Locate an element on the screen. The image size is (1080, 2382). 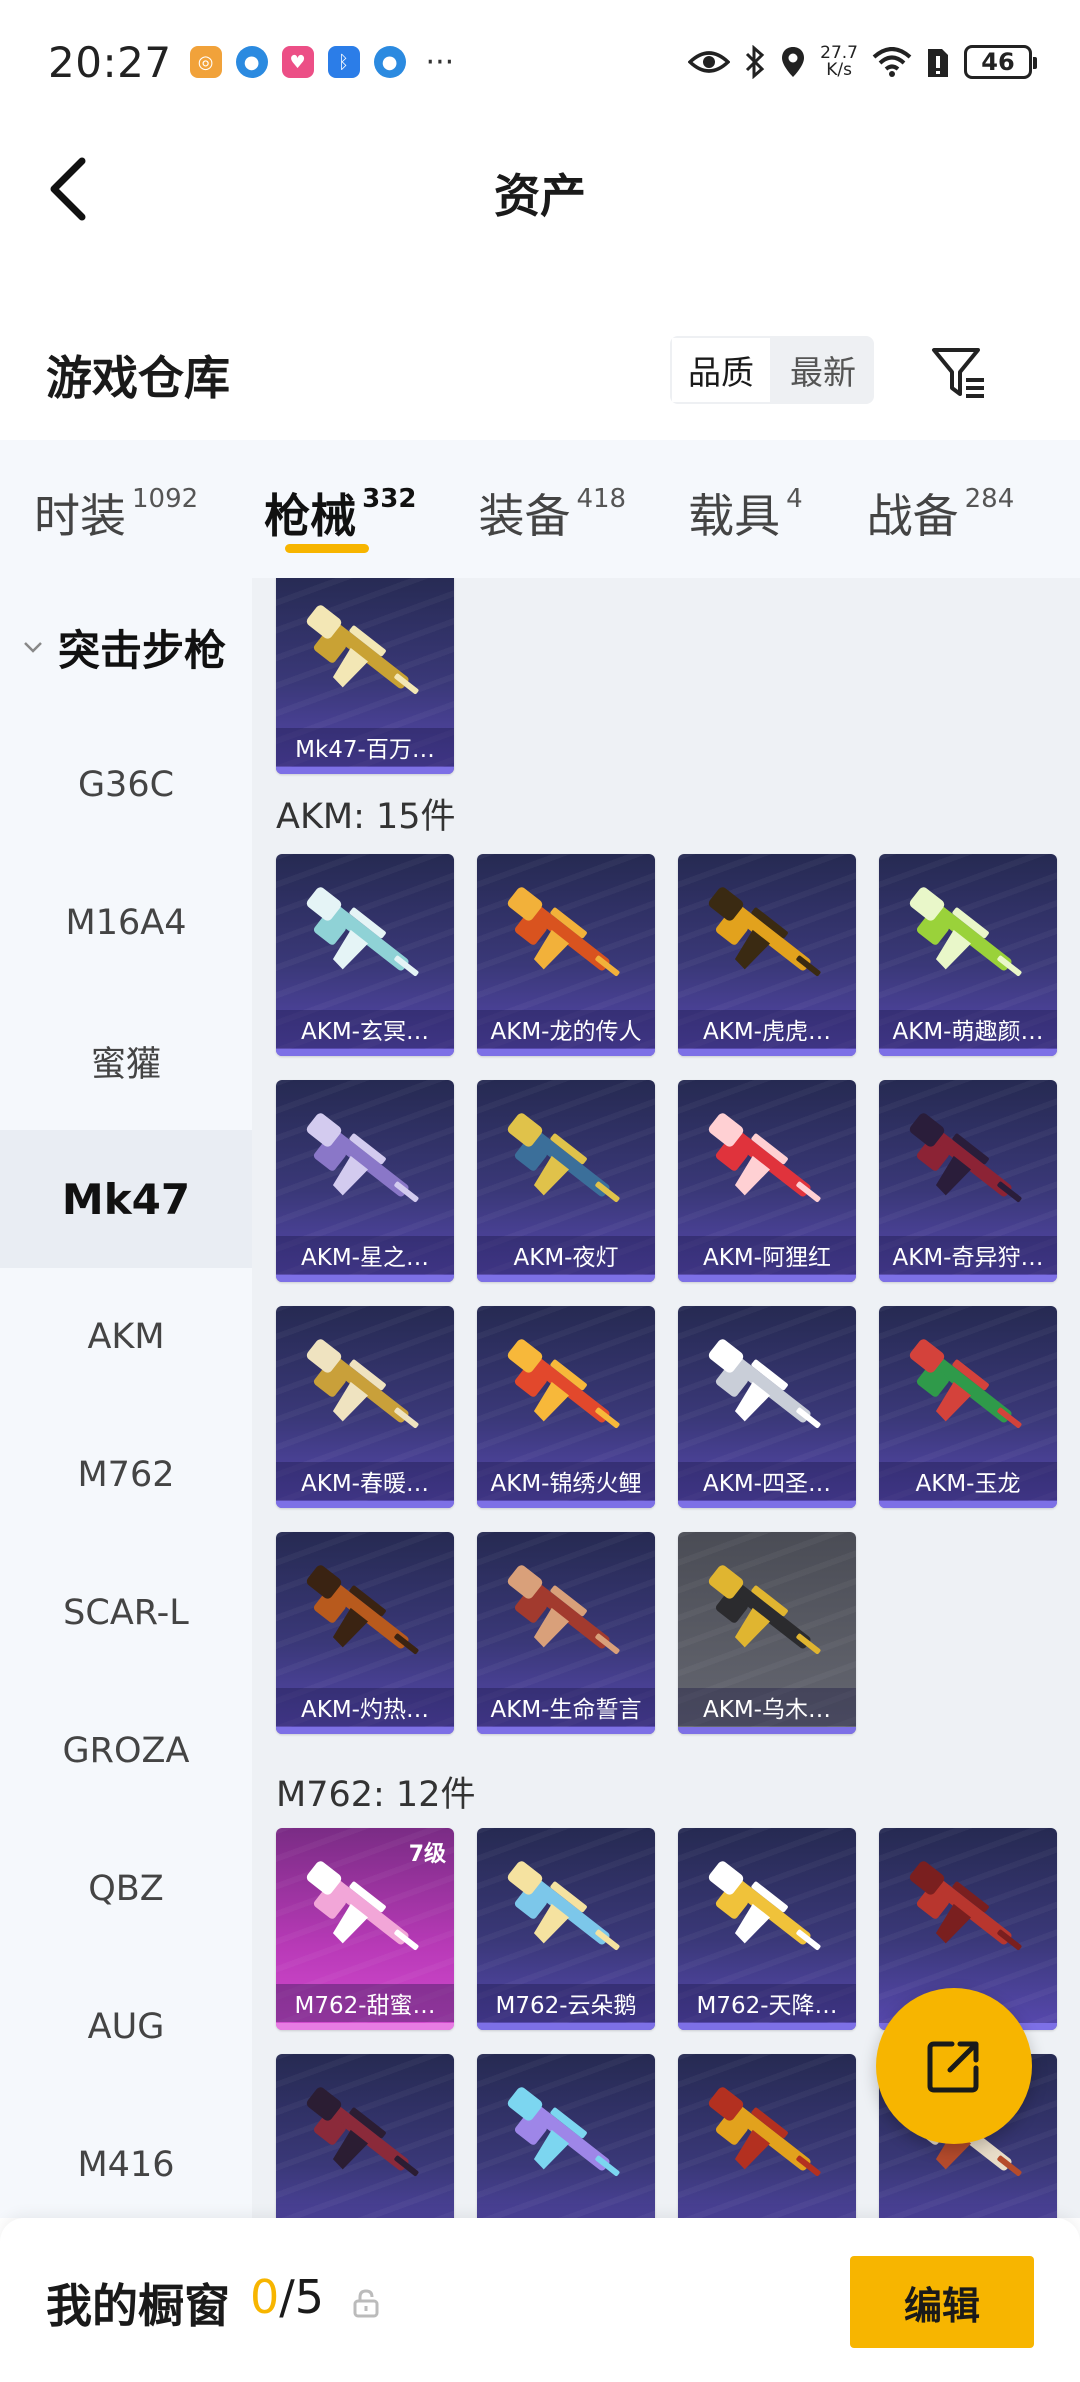
sort-toggle: 品质 最新 is located at coordinates (772, 370).